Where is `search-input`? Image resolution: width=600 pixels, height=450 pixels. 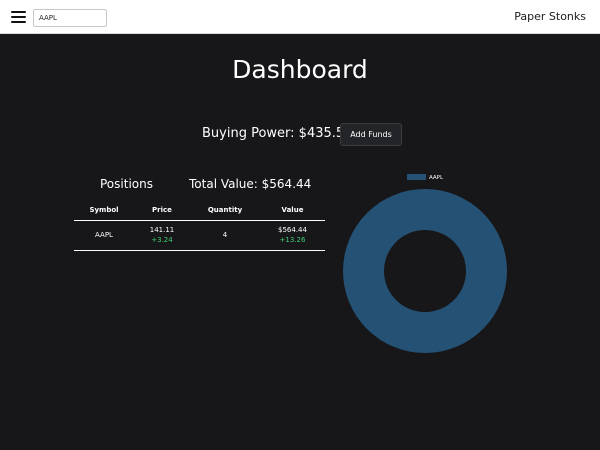
search-input is located at coordinates (70, 18).